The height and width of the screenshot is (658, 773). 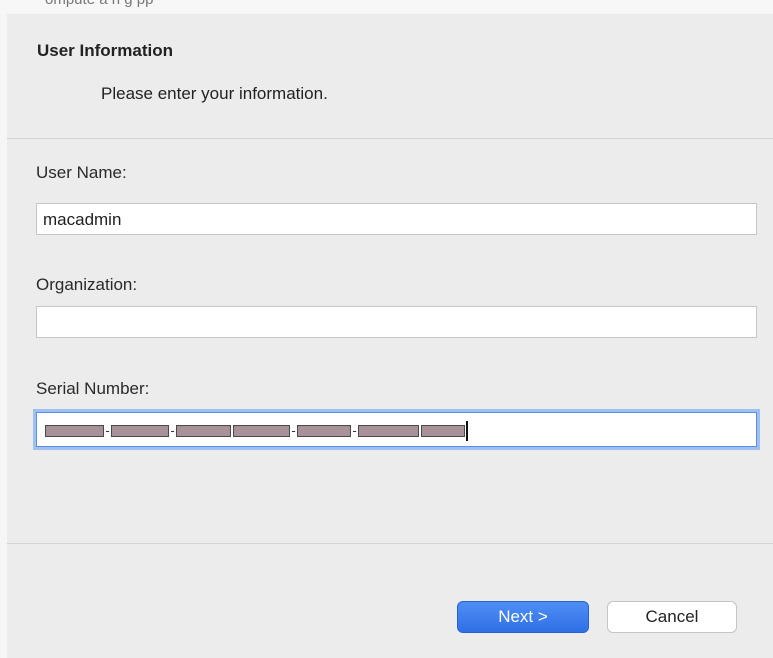 I want to click on window-top-strip: ompute a n g pp, so click(x=386, y=7).